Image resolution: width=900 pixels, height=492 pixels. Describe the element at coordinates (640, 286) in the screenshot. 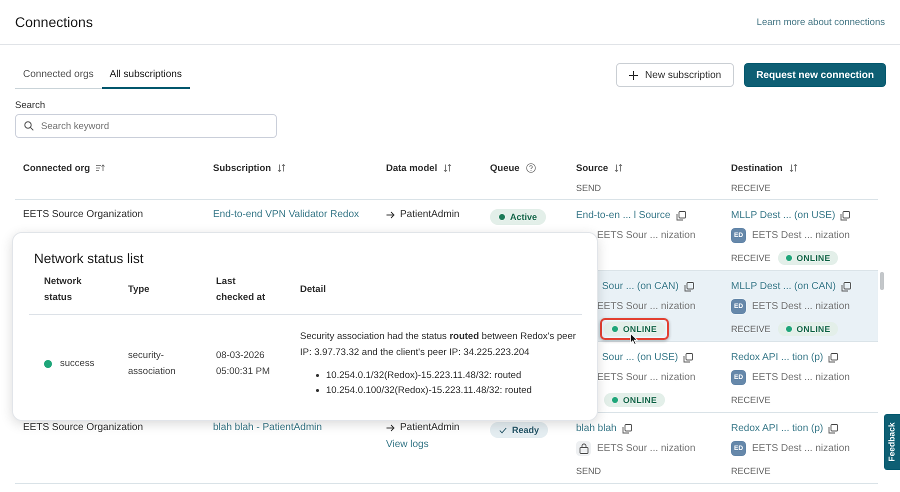

I see `source-link: Sour ... (on CAN)` at that location.